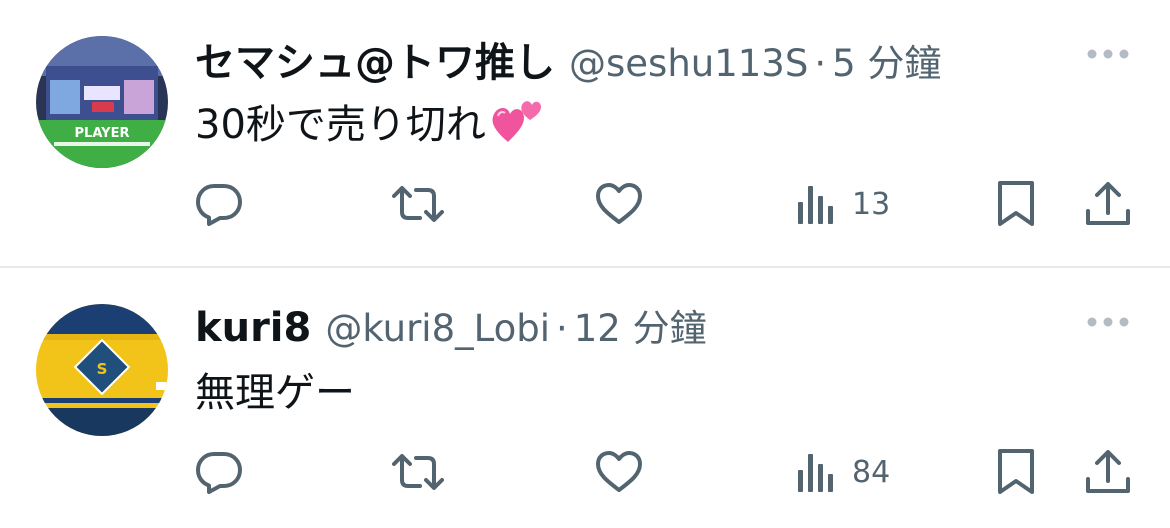 Image resolution: width=1170 pixels, height=528 pixels. Describe the element at coordinates (843, 472) in the screenshot. I see `views-button: 84` at that location.